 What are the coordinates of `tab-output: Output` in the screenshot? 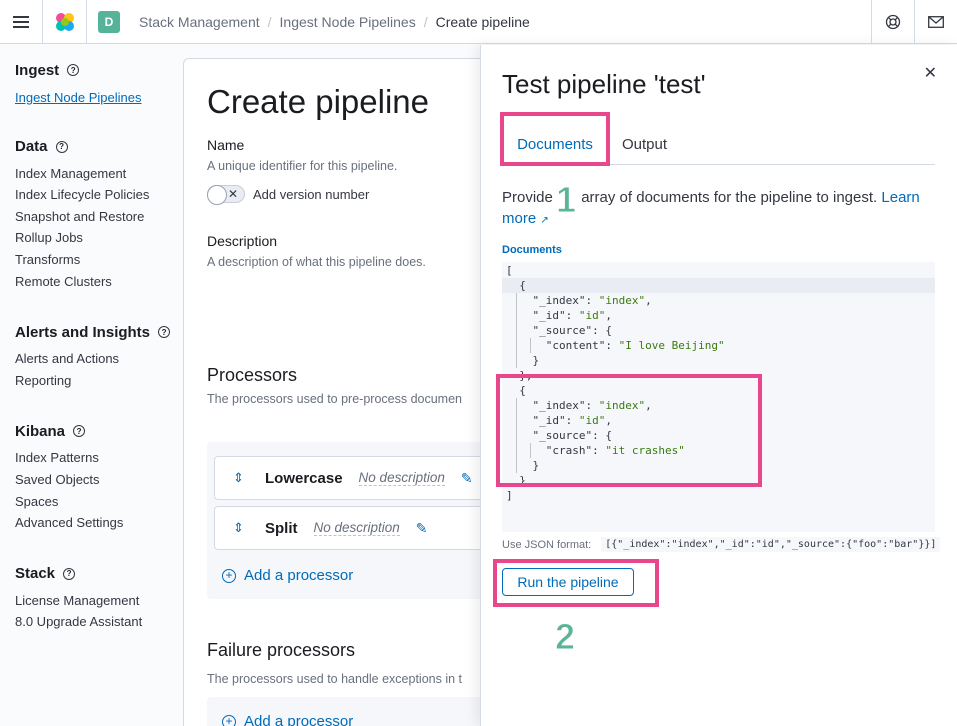 It's located at (644, 145).